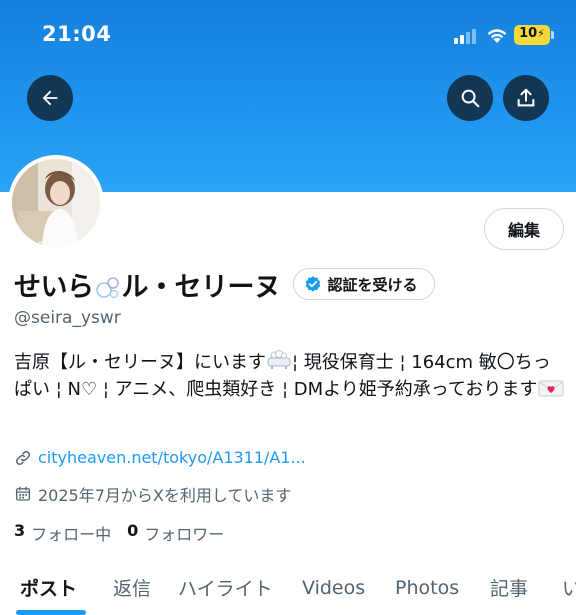 This screenshot has width=576, height=615. I want to click on love-letter-emoji-icon, so click(551, 388).